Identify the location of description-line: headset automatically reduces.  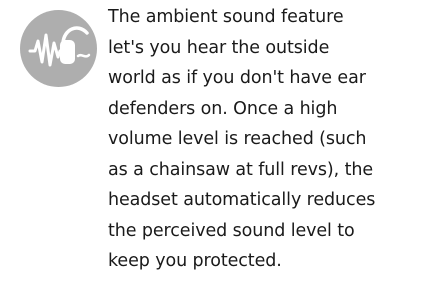
(242, 200).